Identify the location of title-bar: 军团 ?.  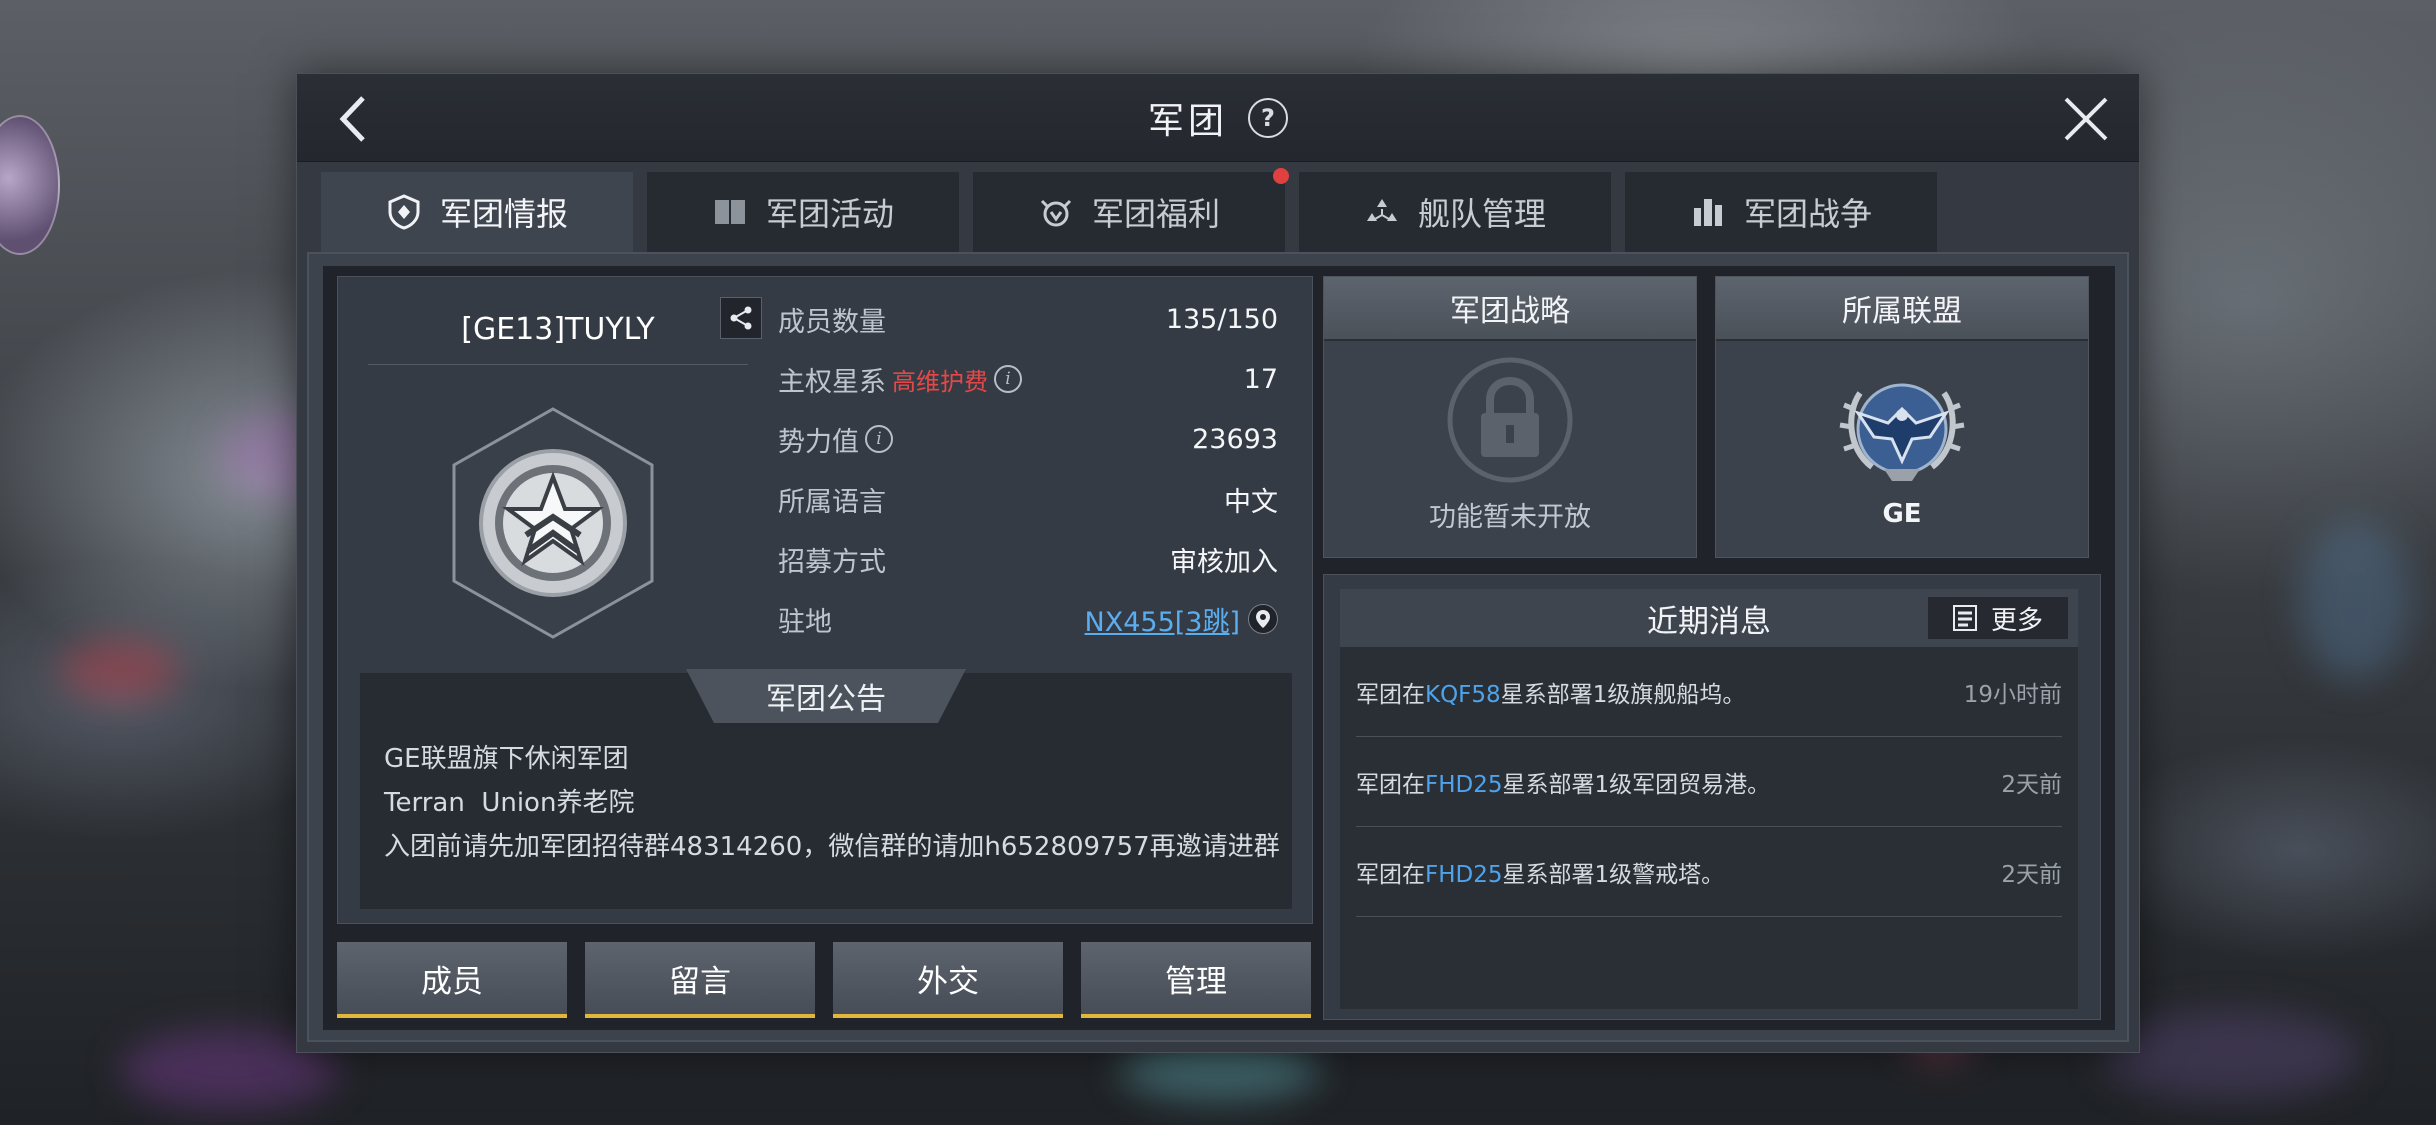
(1218, 118).